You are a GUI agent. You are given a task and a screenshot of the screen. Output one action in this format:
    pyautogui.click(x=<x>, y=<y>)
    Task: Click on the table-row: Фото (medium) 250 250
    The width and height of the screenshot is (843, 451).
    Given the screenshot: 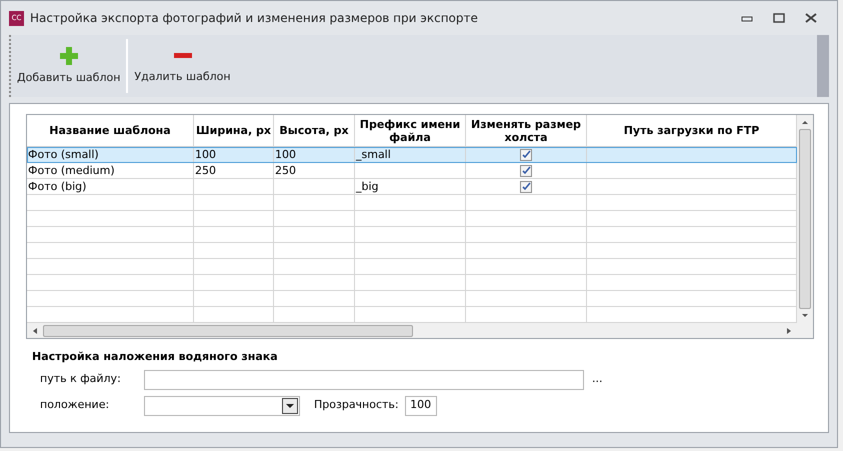 What is the action you would take?
    pyautogui.click(x=412, y=171)
    